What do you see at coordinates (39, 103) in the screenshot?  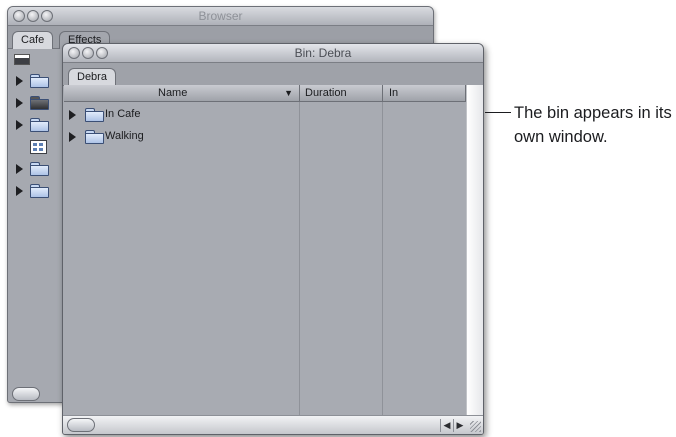 I see `open-folder-icon` at bounding box center [39, 103].